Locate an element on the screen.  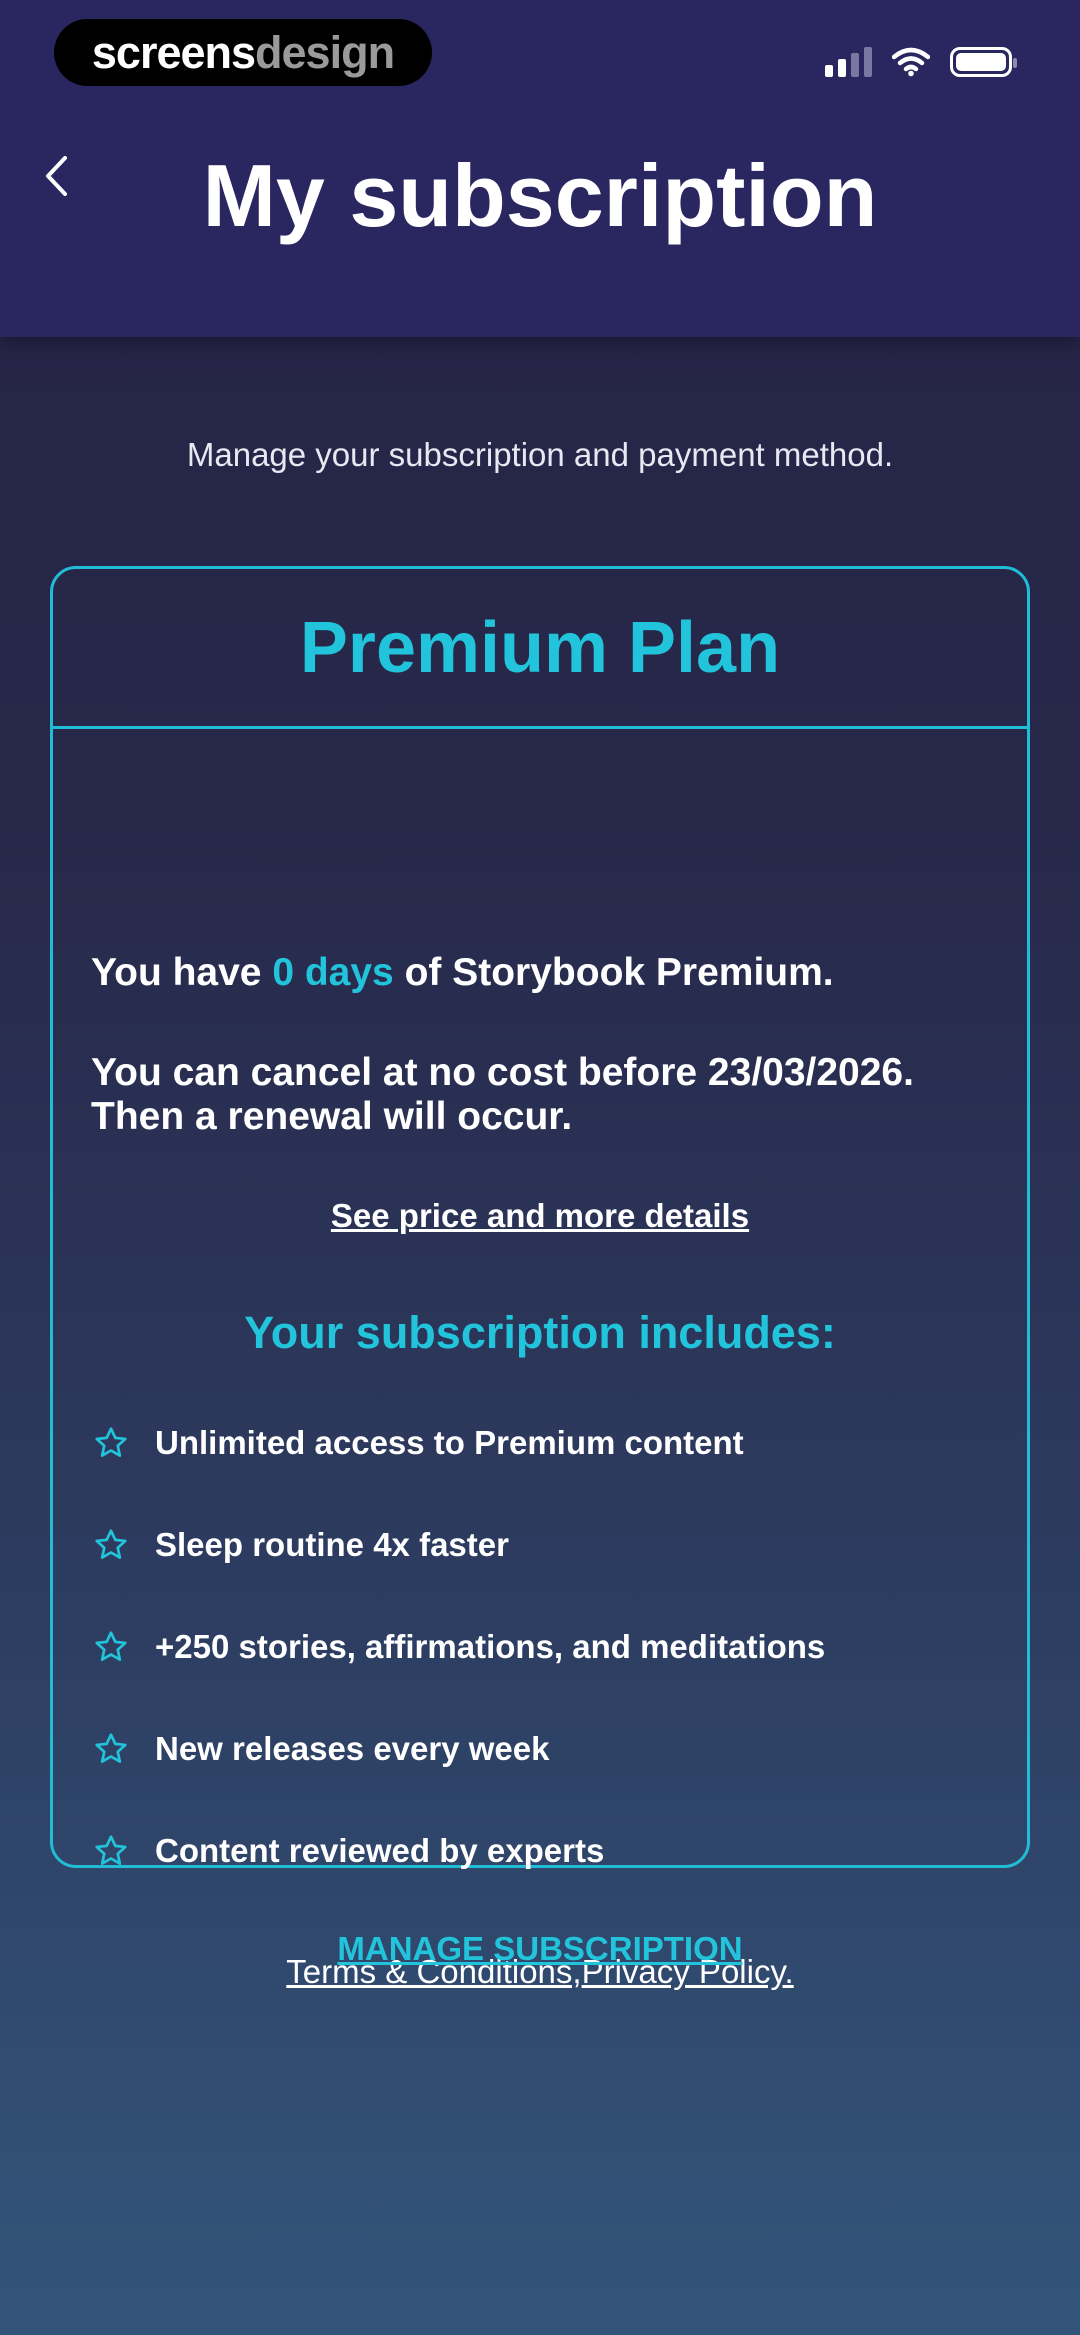
plan-name: Premium Plan is located at coordinates (540, 647).